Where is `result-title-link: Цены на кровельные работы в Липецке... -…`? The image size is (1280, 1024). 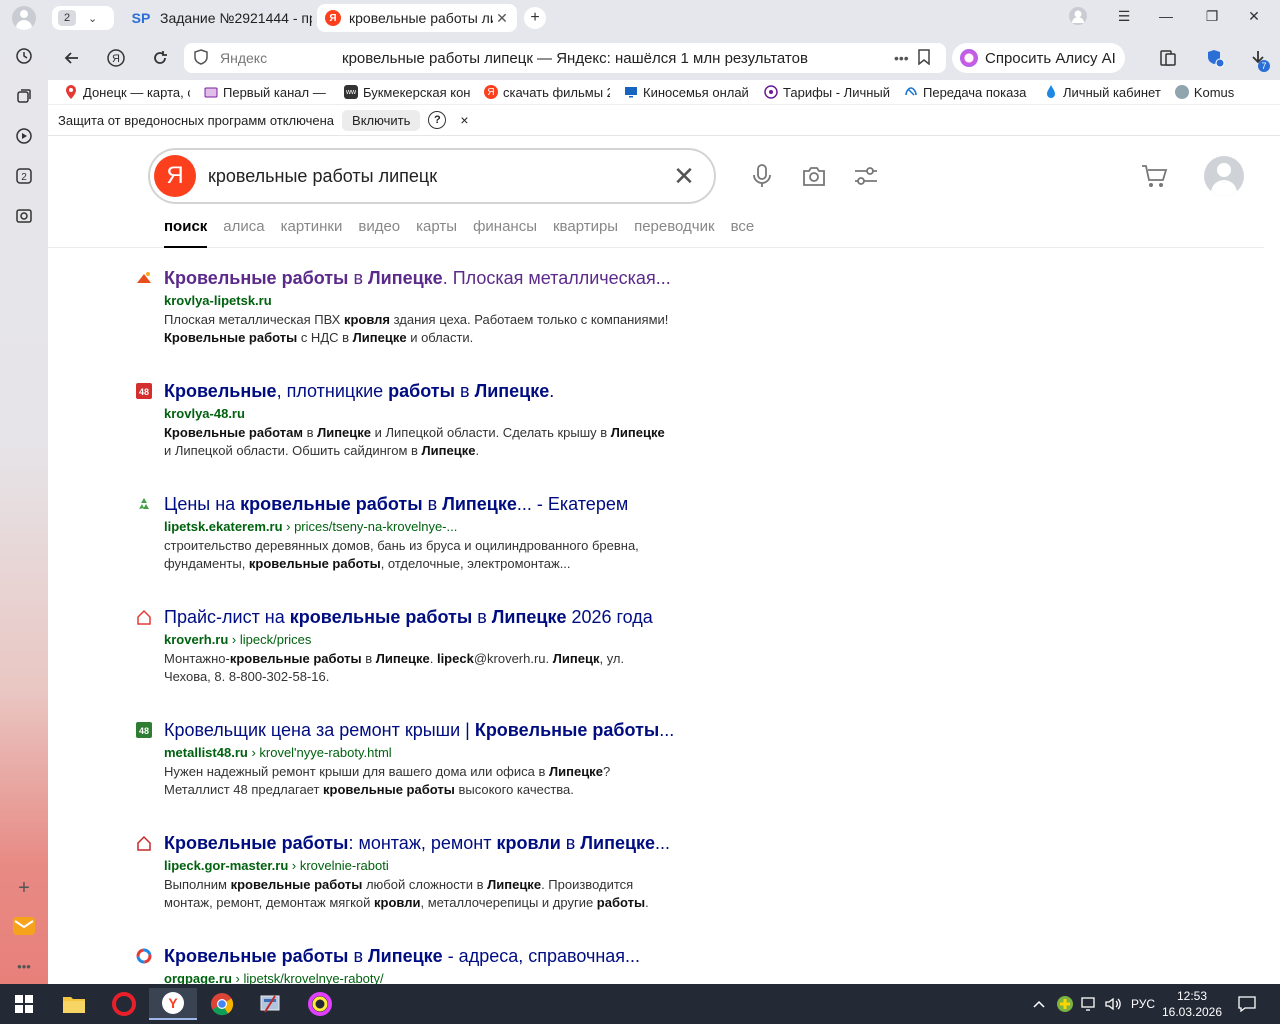
result-title-link: Цены на кровельные работы в Липецке... -… is located at coordinates (396, 504).